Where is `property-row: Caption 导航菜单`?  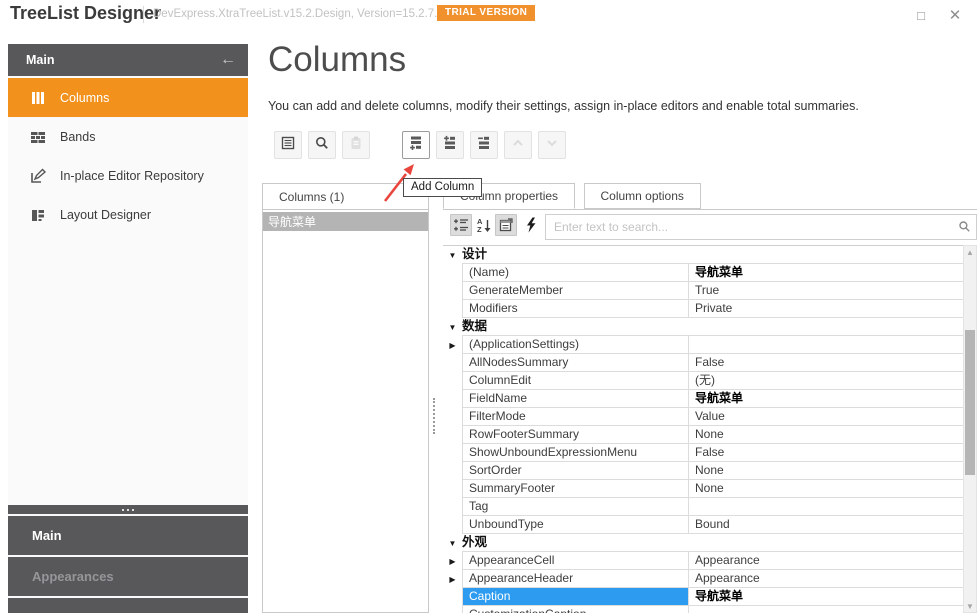
property-row: Caption 导航菜单 is located at coordinates (703, 597).